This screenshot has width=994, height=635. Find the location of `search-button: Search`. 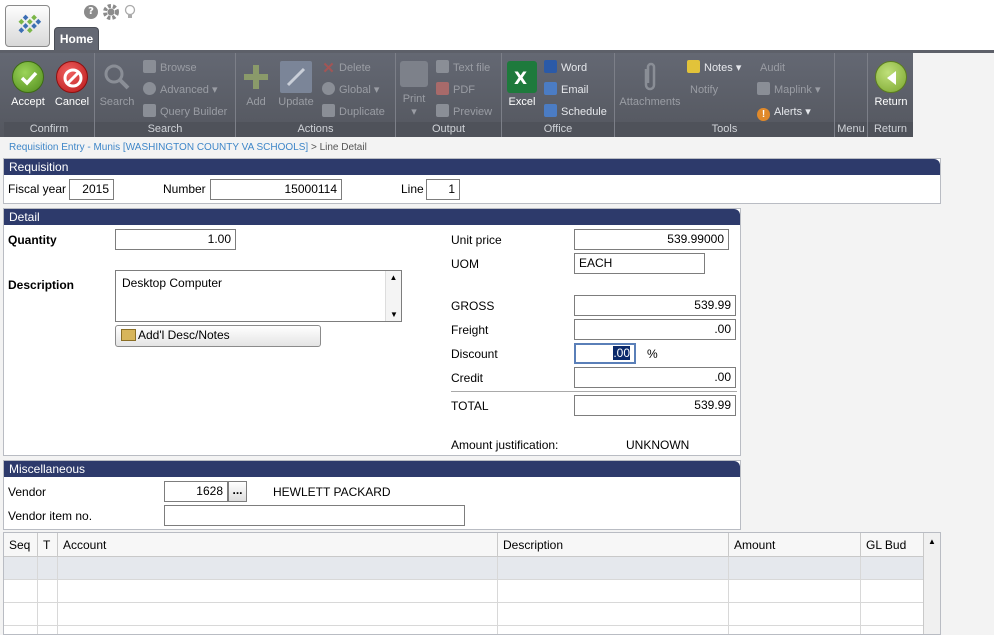

search-button: Search is located at coordinates (117, 84).